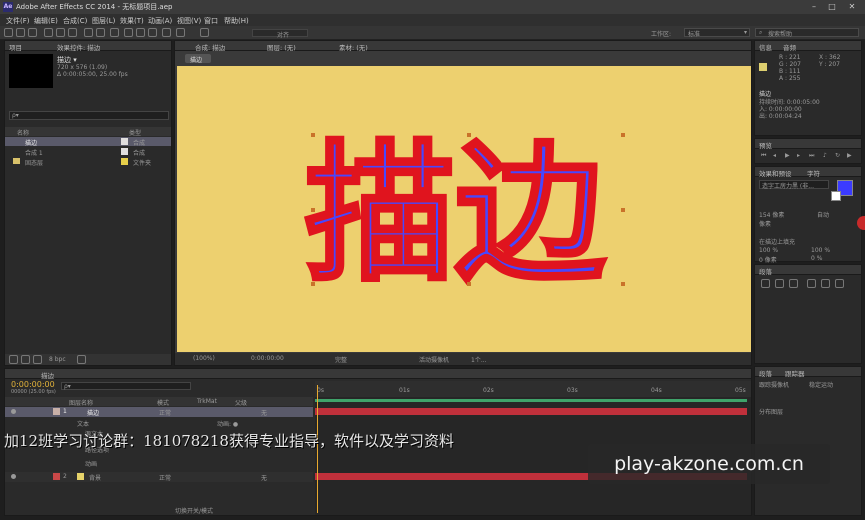  What do you see at coordinates (798, 155) in the screenshot?
I see `next-frame-icon: ▸` at bounding box center [798, 155].